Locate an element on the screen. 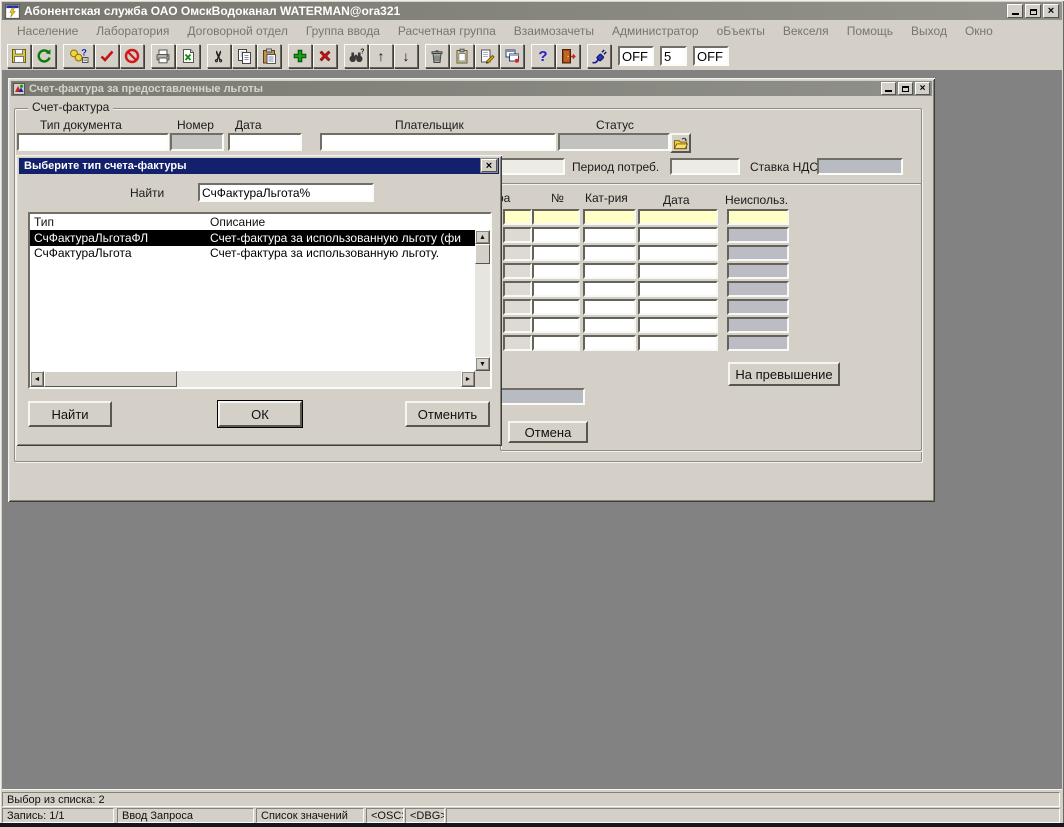 The image size is (1064, 827). menu-laboratoriya: Лаборатория is located at coordinates (132, 31).